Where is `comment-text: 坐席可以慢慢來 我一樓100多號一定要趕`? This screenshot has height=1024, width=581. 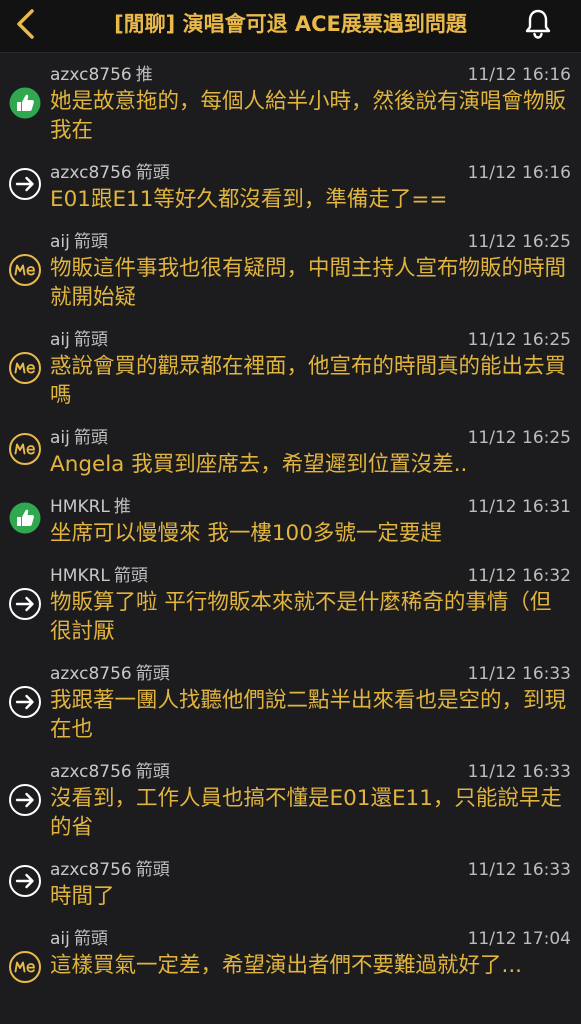 comment-text: 坐席可以慢慢來 我一樓100多號一定要趕 is located at coordinates (246, 533).